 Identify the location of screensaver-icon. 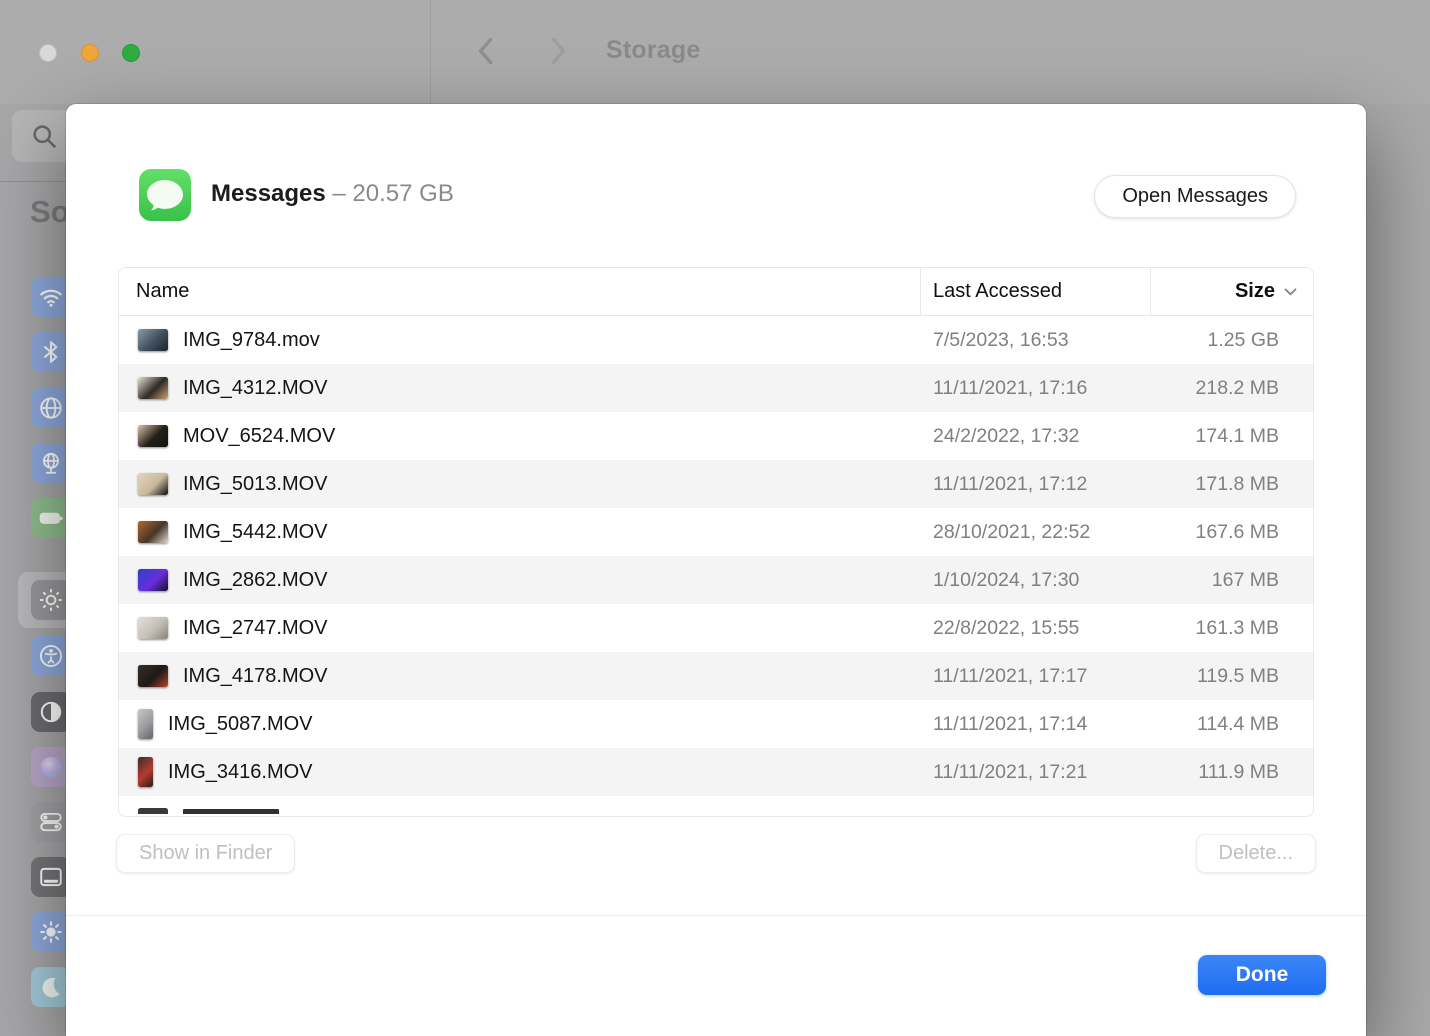
(51, 987).